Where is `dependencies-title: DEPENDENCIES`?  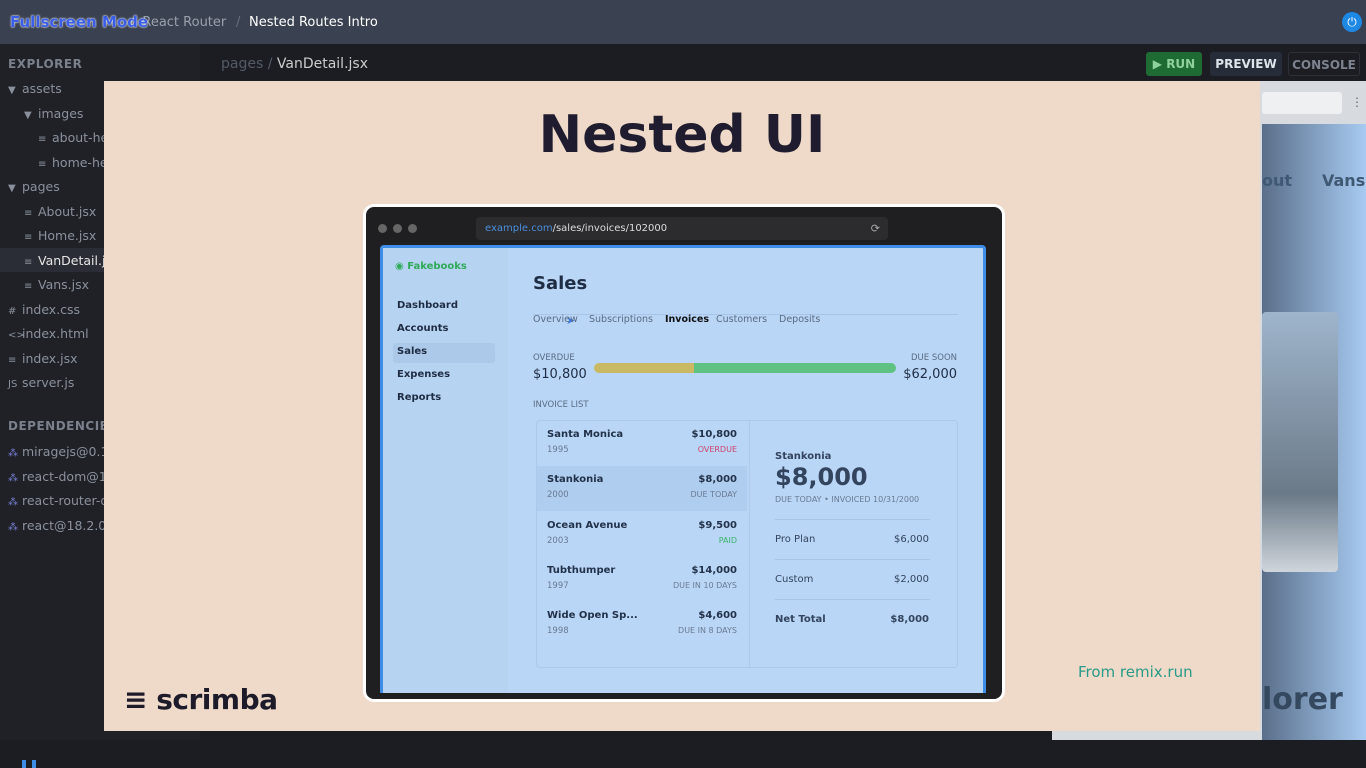 dependencies-title: DEPENDENCIES is located at coordinates (63, 426).